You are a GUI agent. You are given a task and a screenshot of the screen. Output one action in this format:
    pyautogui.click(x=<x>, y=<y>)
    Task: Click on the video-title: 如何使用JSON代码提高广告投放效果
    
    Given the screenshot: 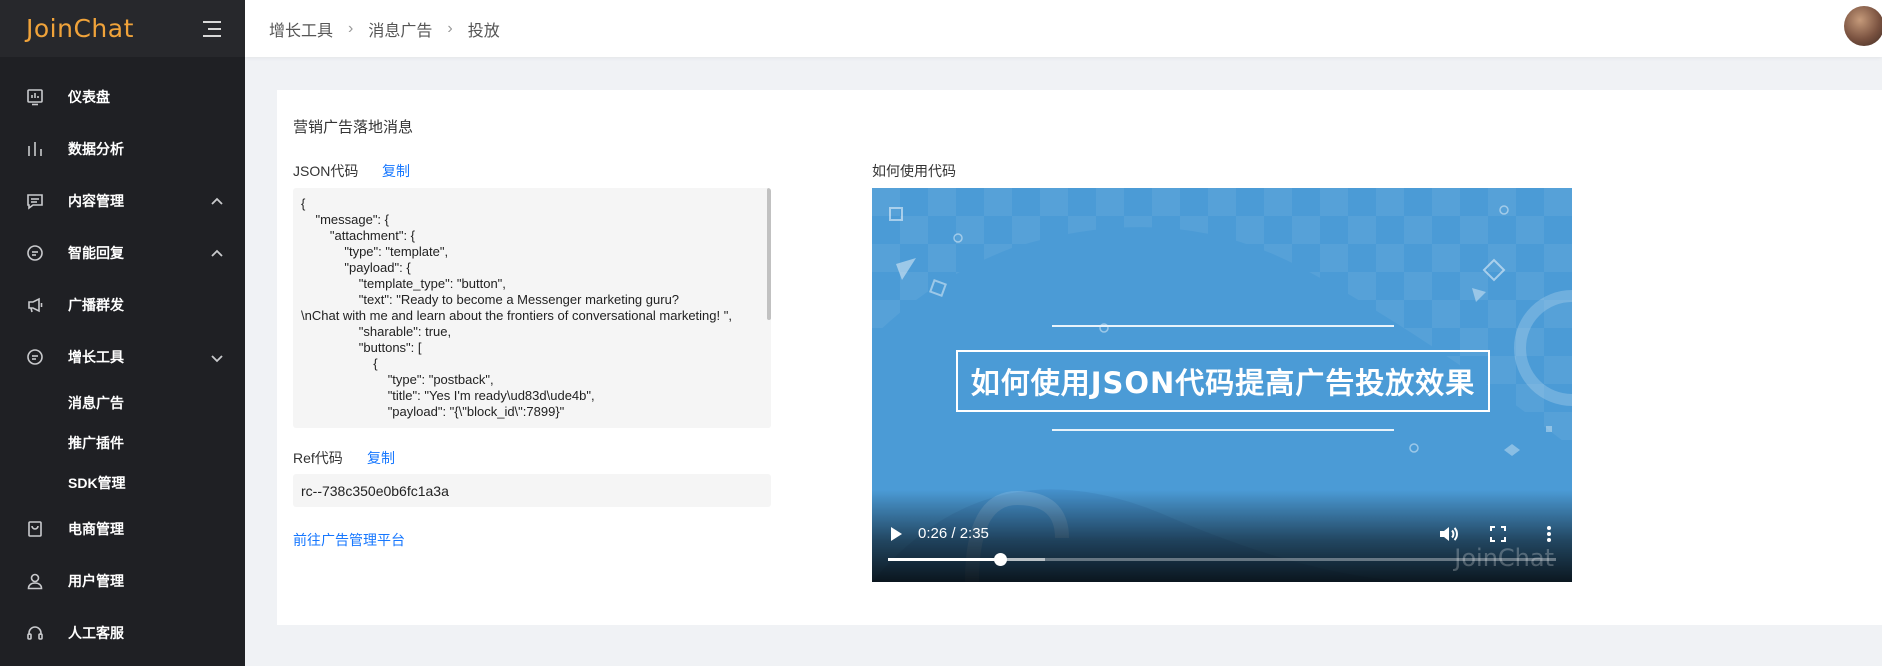 What is the action you would take?
    pyautogui.click(x=1223, y=383)
    